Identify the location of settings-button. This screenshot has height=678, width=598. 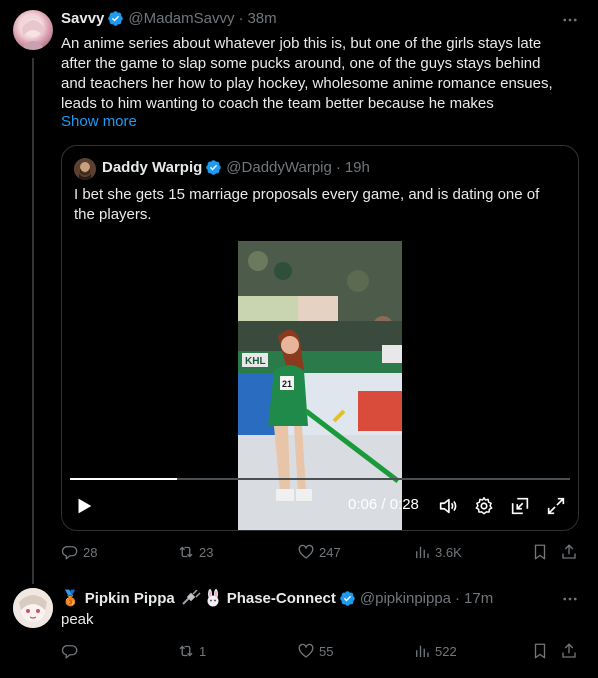
(484, 506).